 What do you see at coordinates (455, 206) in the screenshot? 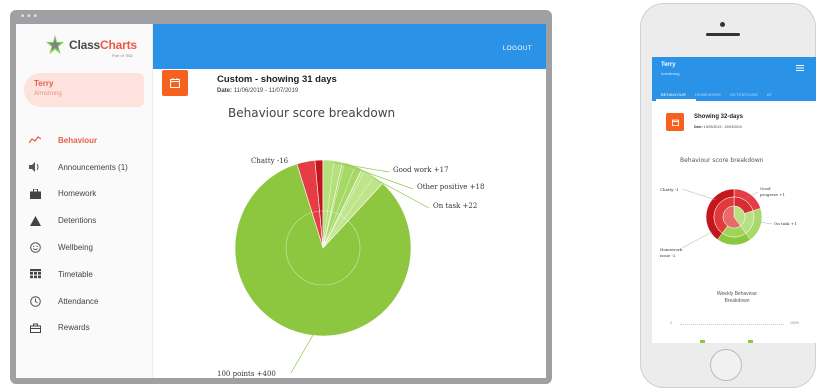
I see `pie-slice-label: On task +22` at bounding box center [455, 206].